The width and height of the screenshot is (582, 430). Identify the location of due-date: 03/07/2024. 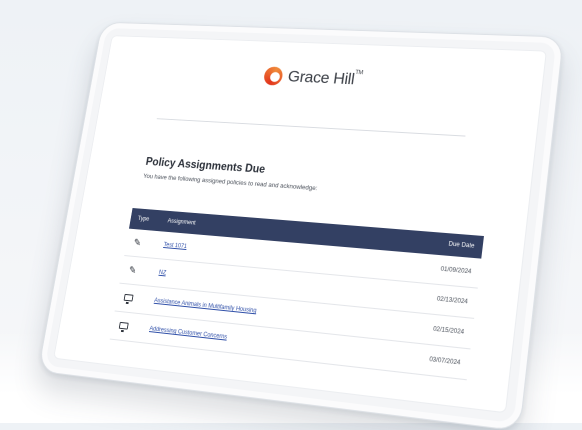
(444, 361).